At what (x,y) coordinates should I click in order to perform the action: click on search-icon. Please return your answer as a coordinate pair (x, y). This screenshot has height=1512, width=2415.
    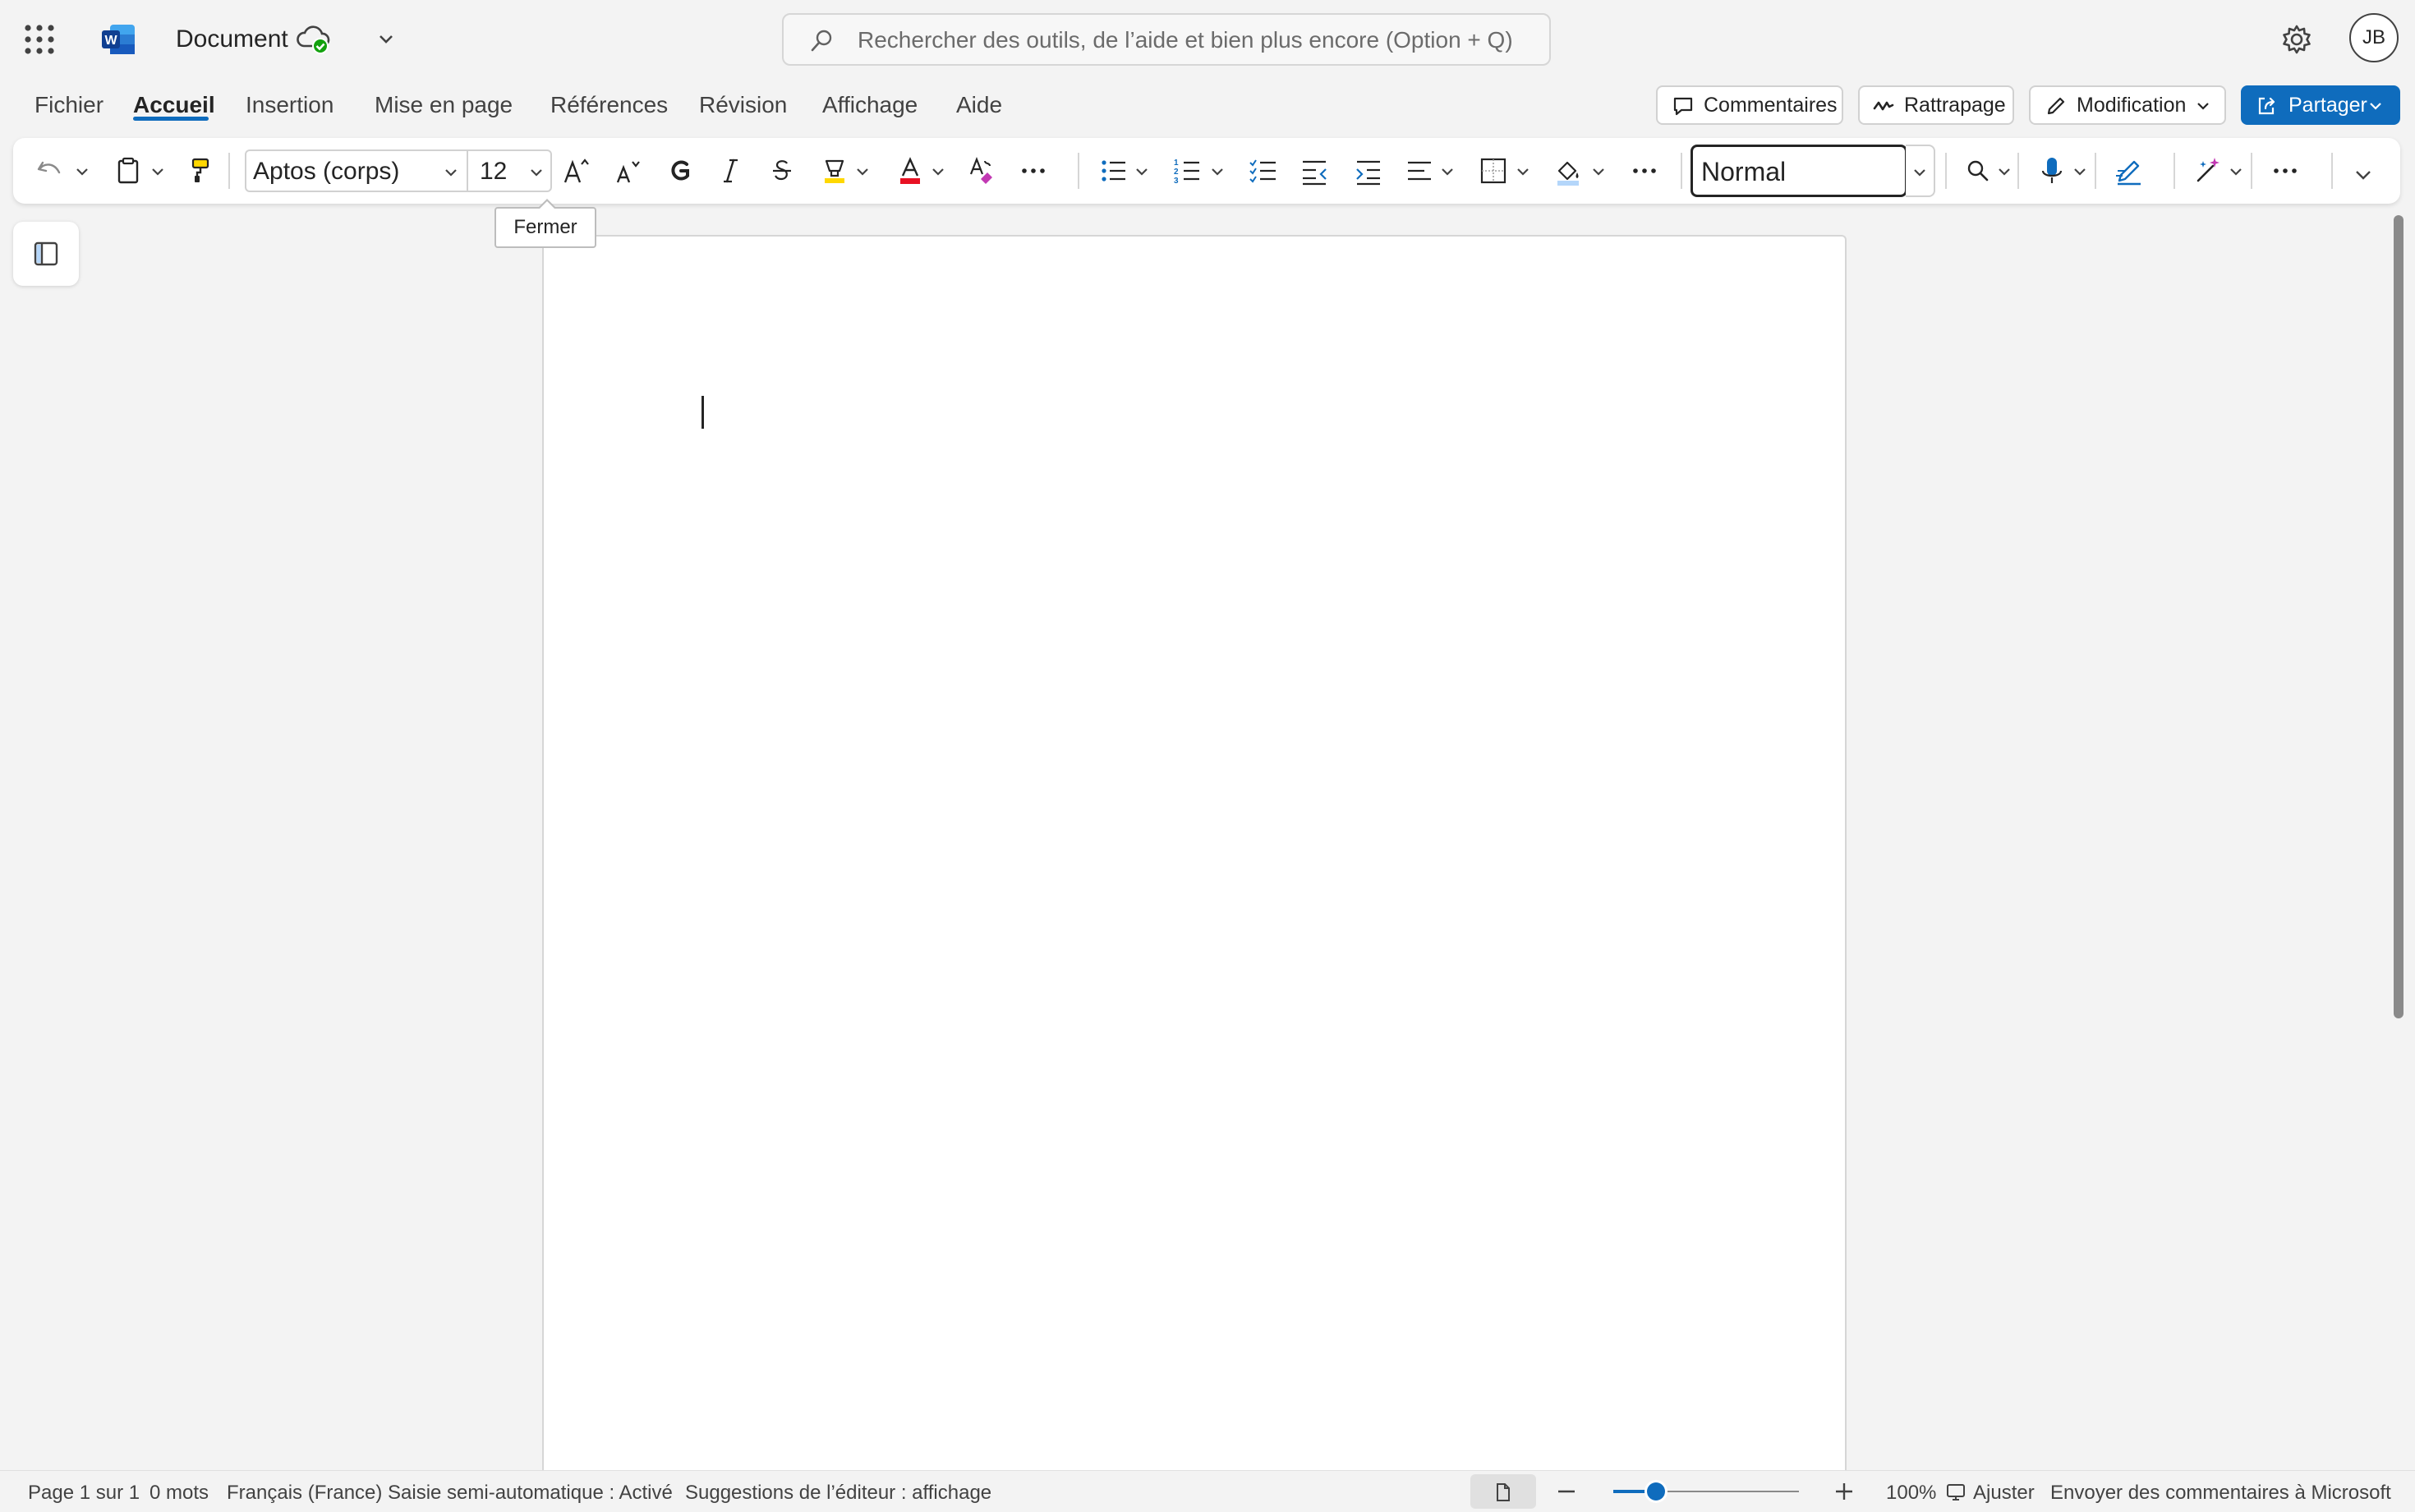
    Looking at the image, I should click on (822, 41).